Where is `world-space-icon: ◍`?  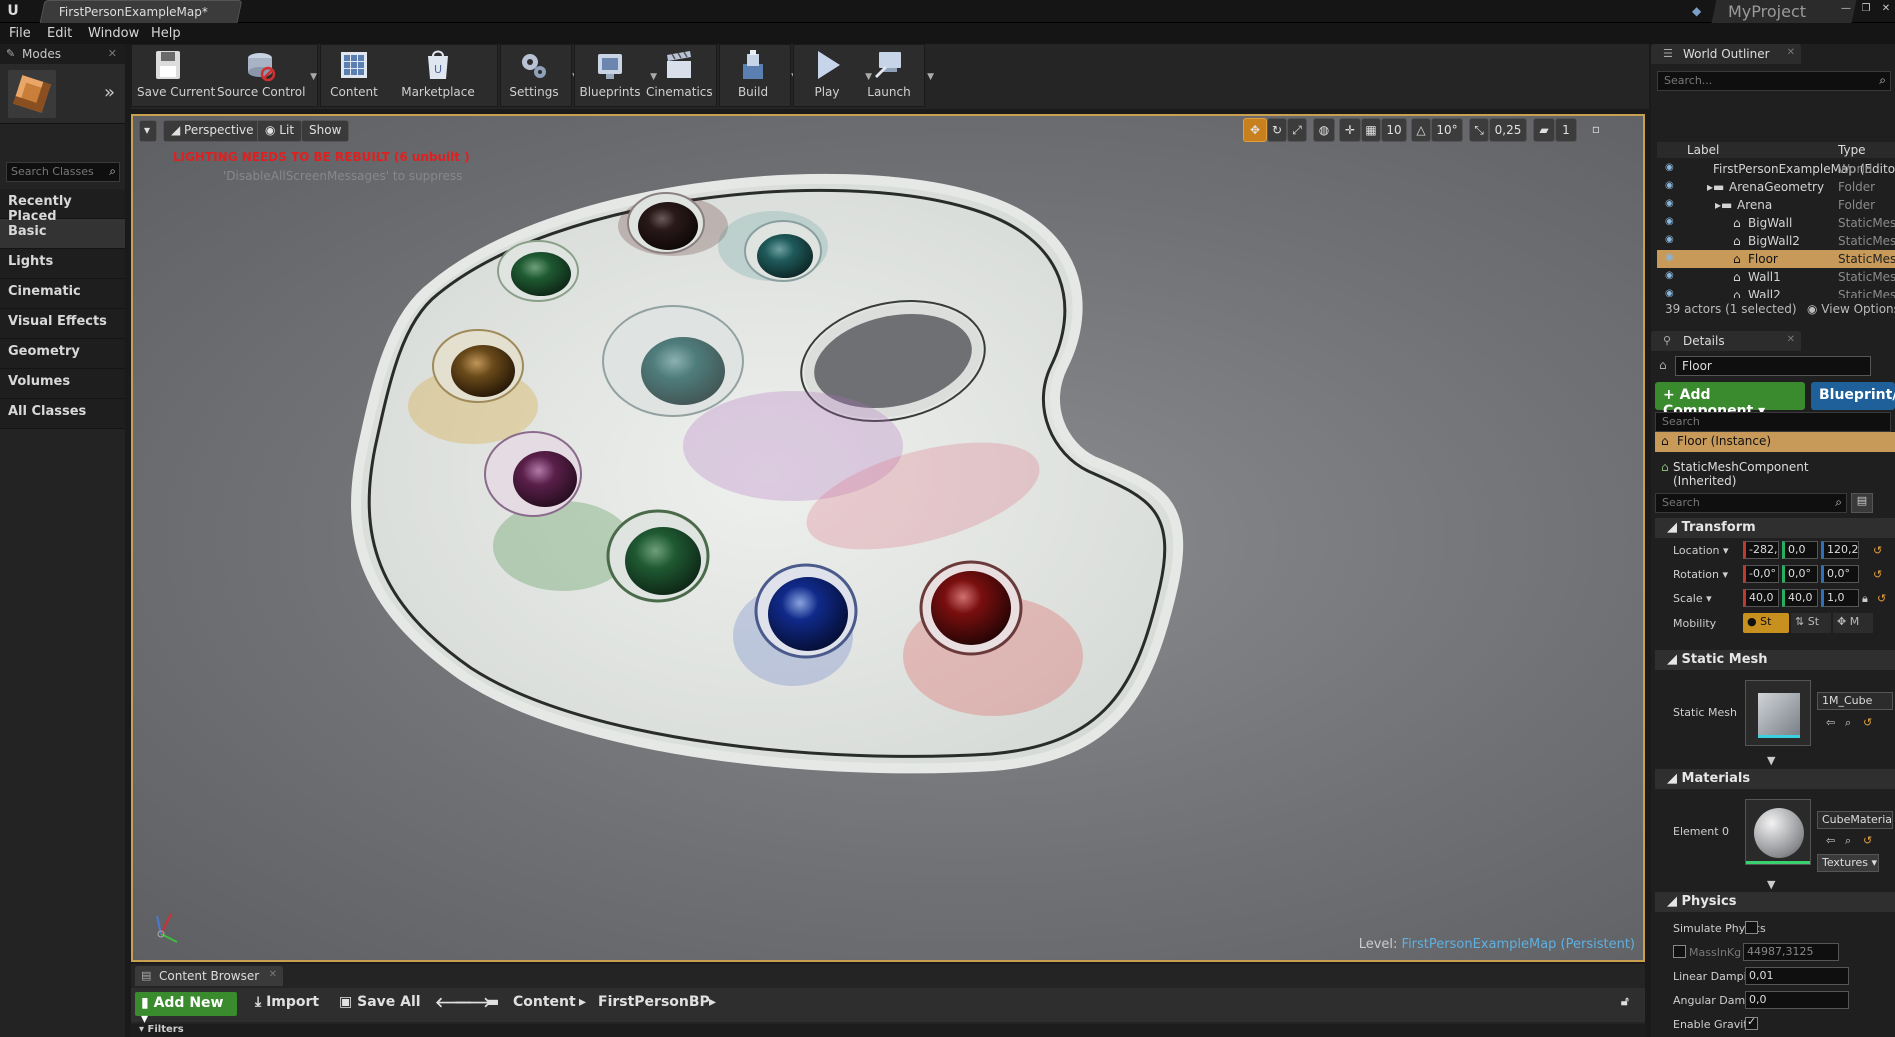 world-space-icon: ◍ is located at coordinates (1324, 130).